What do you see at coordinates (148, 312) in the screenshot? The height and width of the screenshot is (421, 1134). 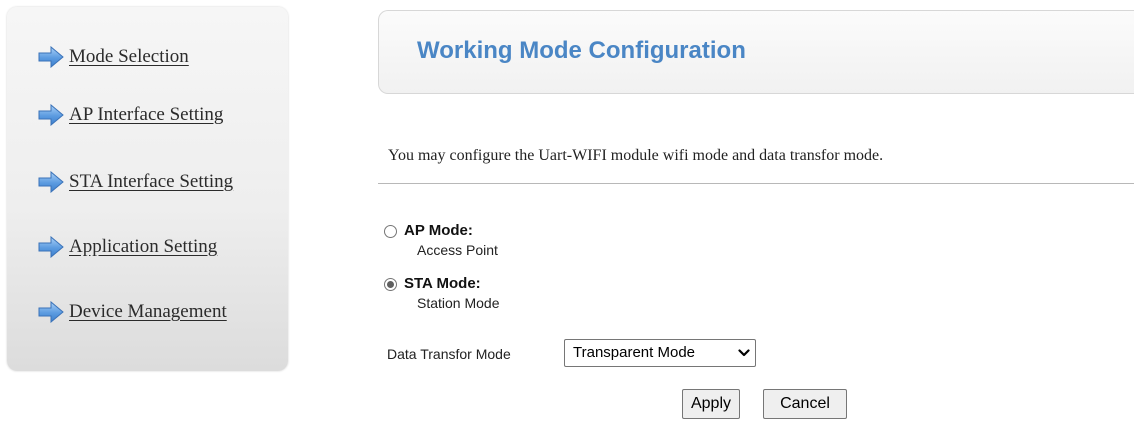 I see `sidebar-item-label: Device Management` at bounding box center [148, 312].